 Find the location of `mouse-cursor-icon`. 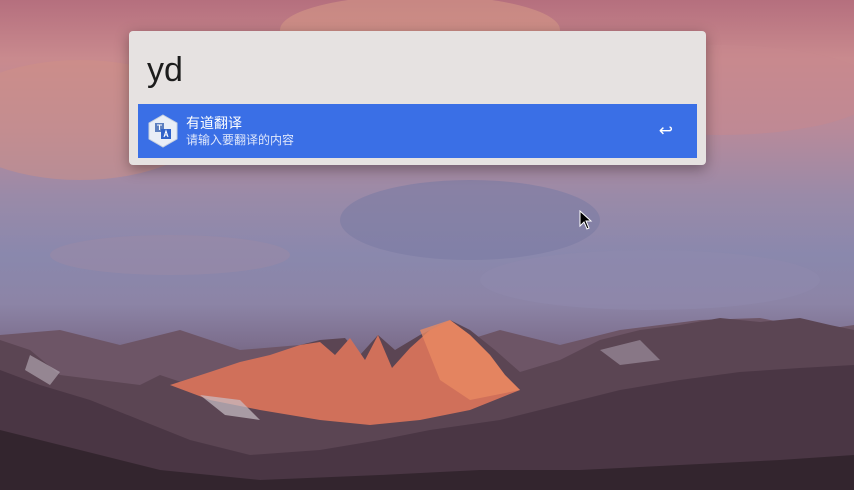

mouse-cursor-icon is located at coordinates (586, 220).